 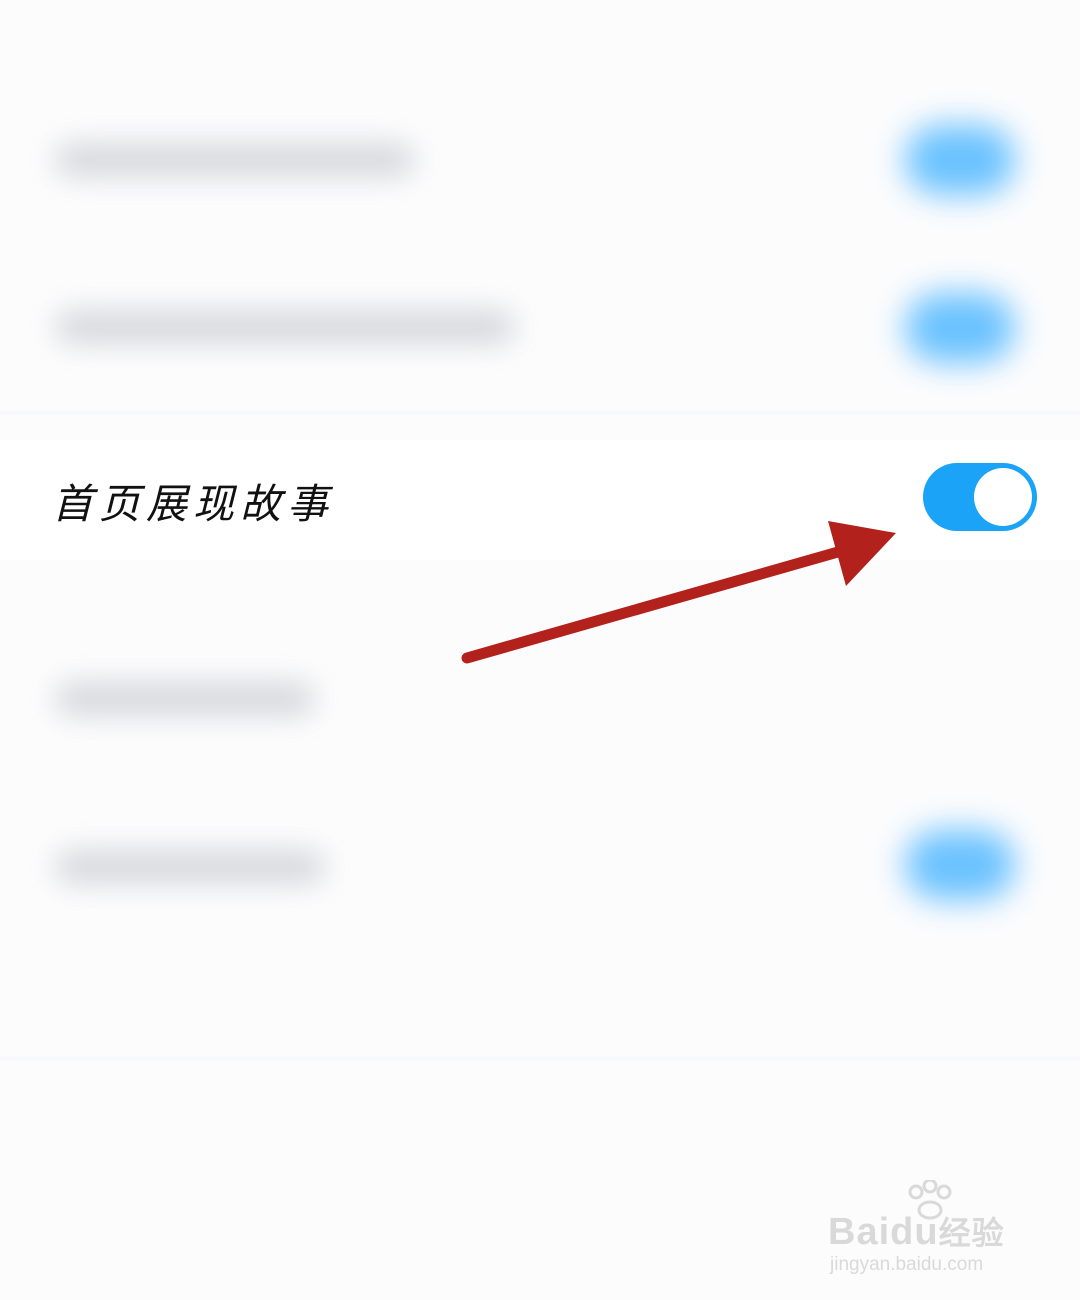 I want to click on setting-label: 首页展现故事, so click(x=193, y=504).